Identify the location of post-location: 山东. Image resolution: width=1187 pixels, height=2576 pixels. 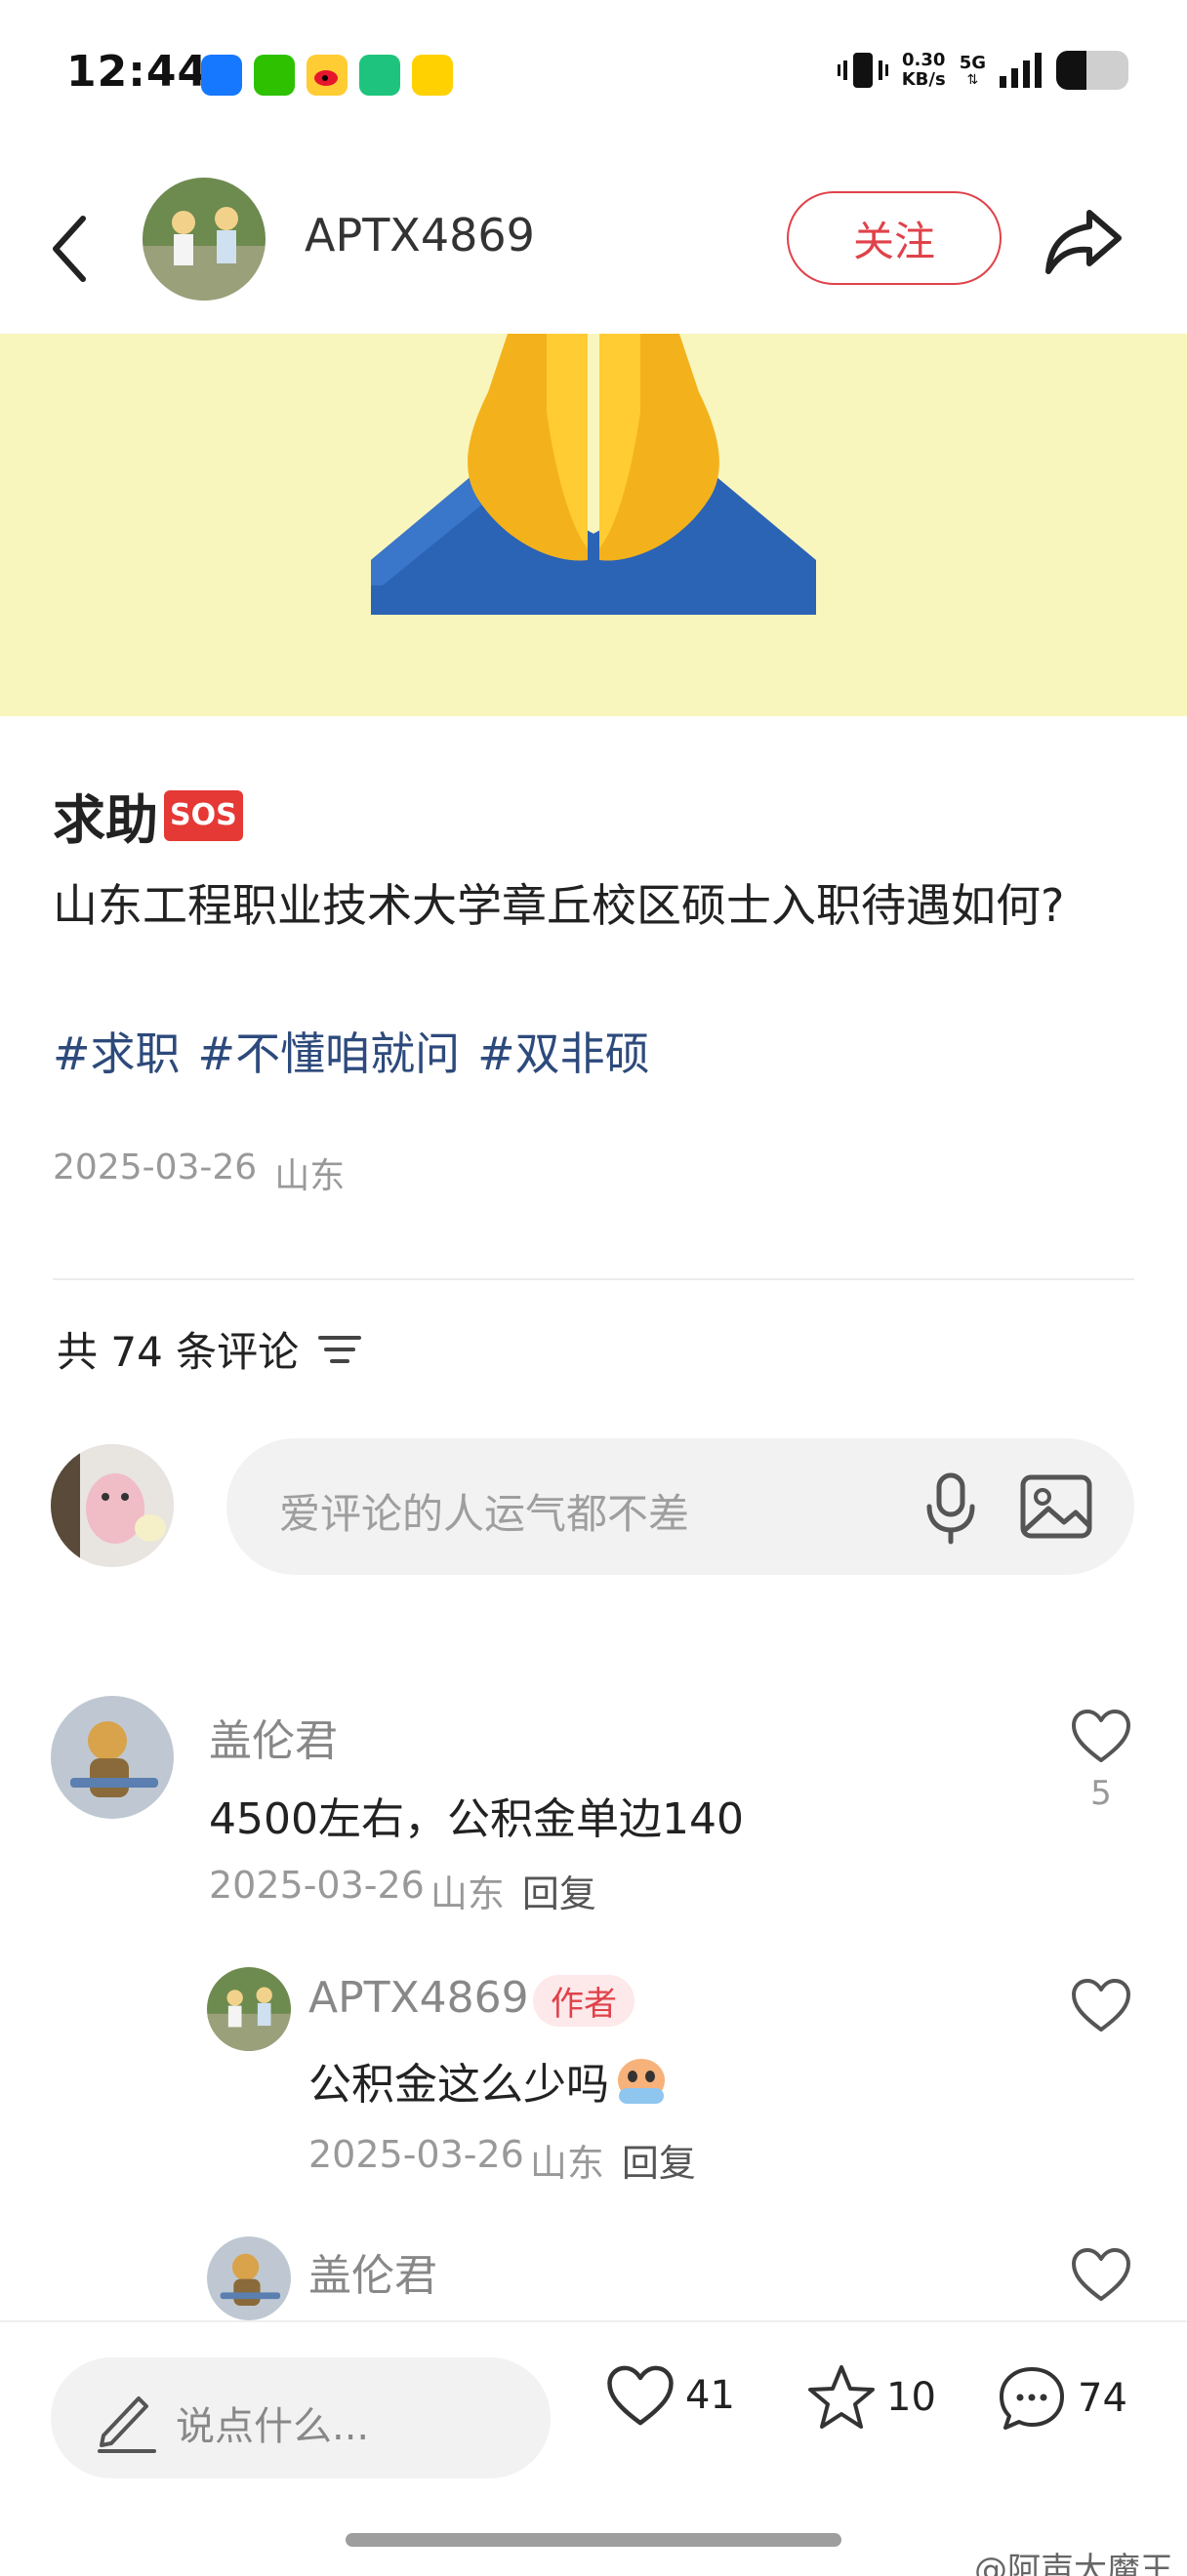
(310, 1176).